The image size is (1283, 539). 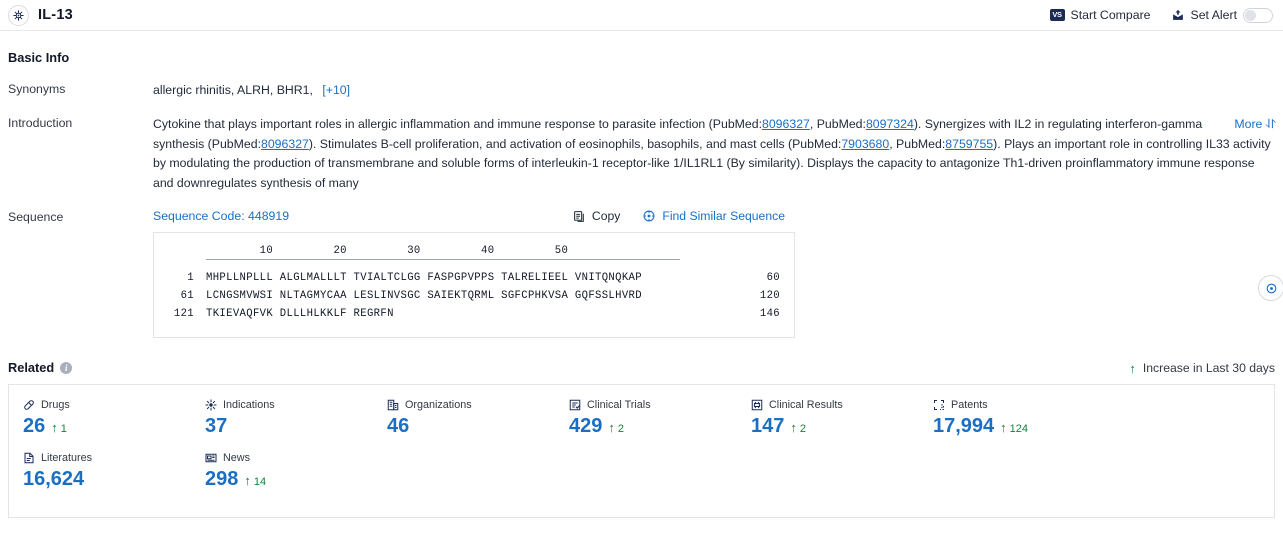 I want to click on patents-icon, so click(x=939, y=405).